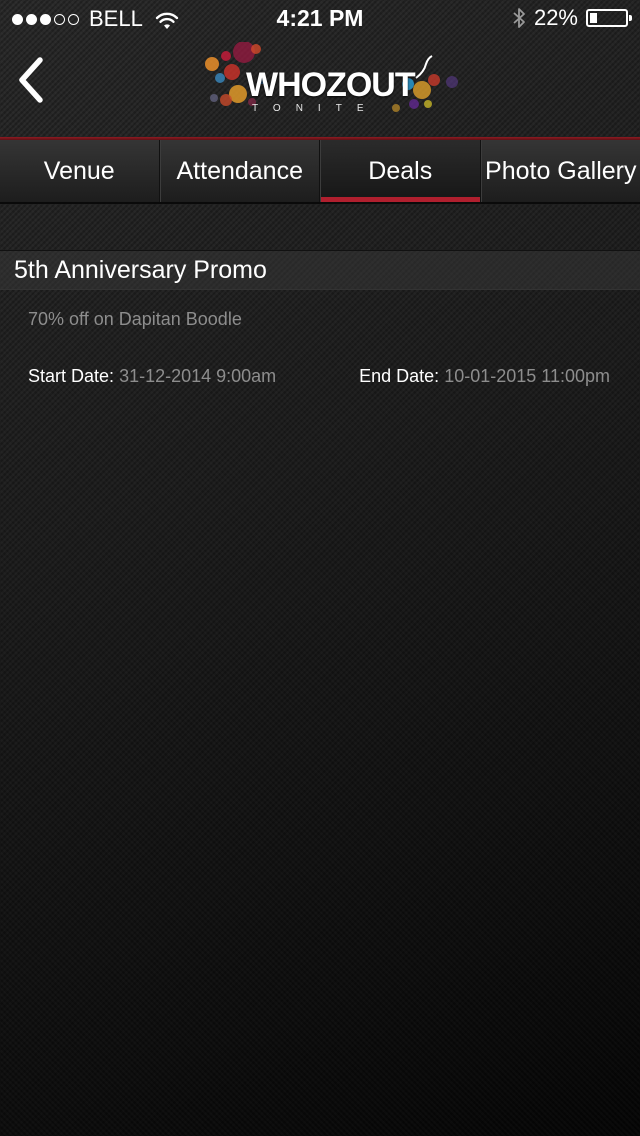 Image resolution: width=640 pixels, height=1136 pixels. Describe the element at coordinates (71, 376) in the screenshot. I see `start-date-label: Start Date:` at that location.